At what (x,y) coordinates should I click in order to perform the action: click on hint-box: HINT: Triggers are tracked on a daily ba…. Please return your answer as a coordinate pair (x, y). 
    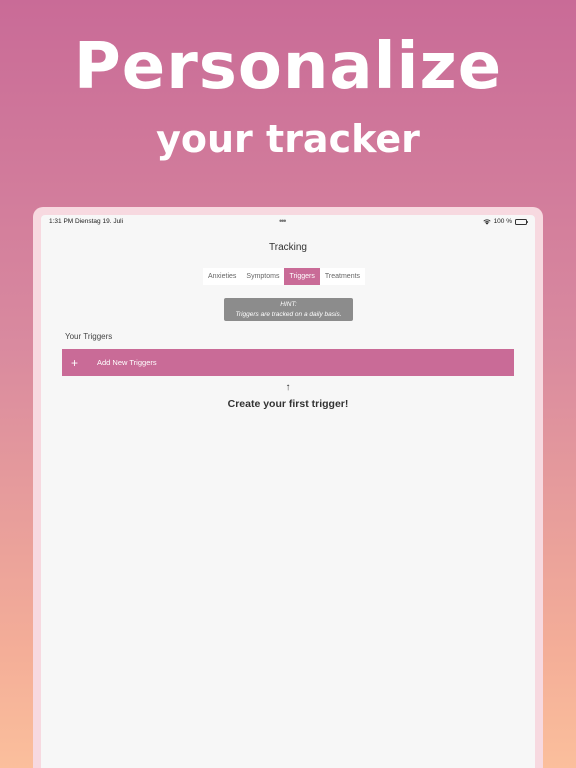
    Looking at the image, I should click on (288, 309).